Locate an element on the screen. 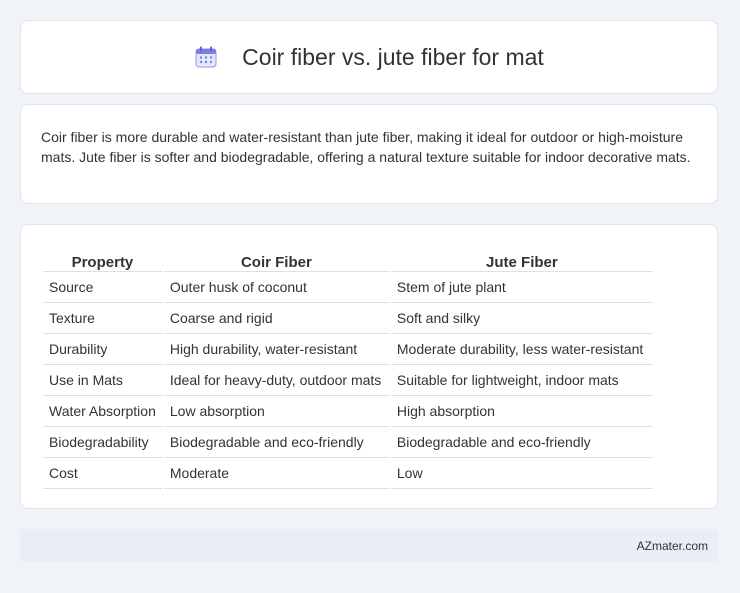 This screenshot has width=740, height=593. table-header-row: Property Coir Fiber Jute Fiber is located at coordinates (348, 258).